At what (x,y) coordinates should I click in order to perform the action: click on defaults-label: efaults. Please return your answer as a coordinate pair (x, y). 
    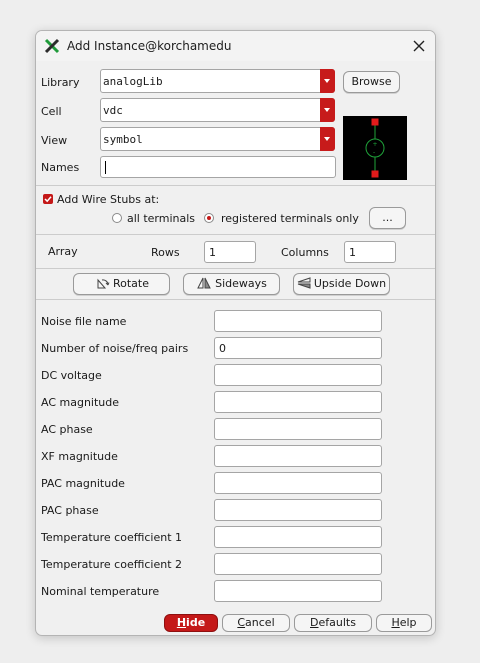
    Looking at the image, I should click on (337, 622).